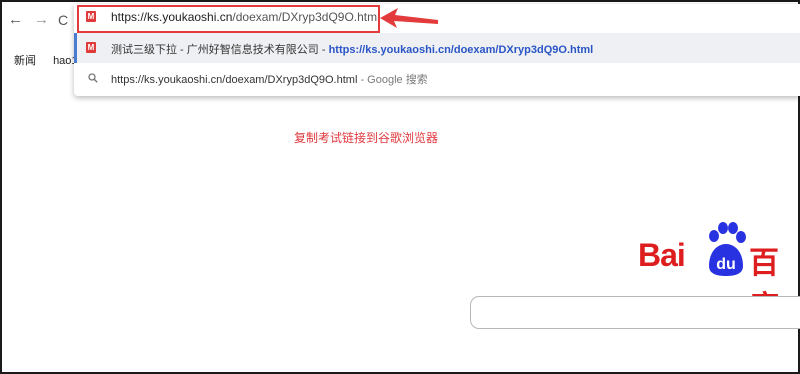 The width and height of the screenshot is (800, 374). What do you see at coordinates (41, 20) in the screenshot?
I see `forward-button: →` at bounding box center [41, 20].